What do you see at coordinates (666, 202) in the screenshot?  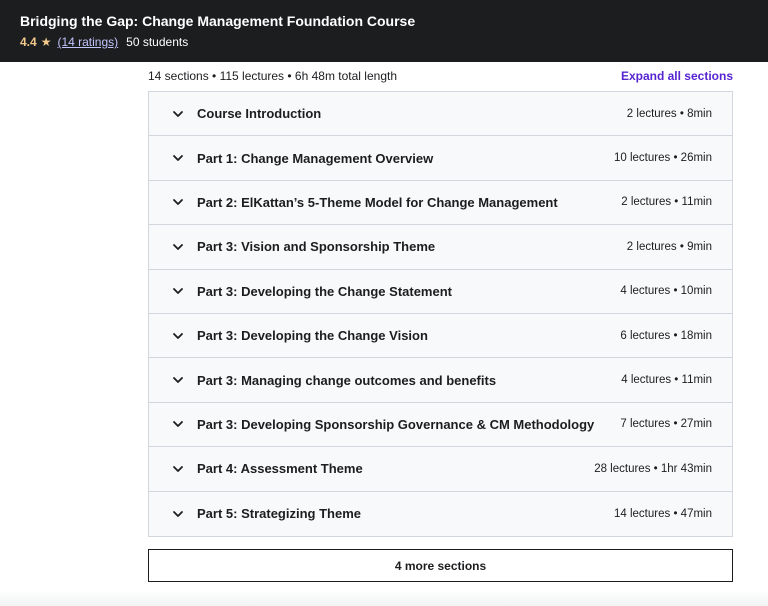 I see `section-meta: 2 lectures • 11min` at bounding box center [666, 202].